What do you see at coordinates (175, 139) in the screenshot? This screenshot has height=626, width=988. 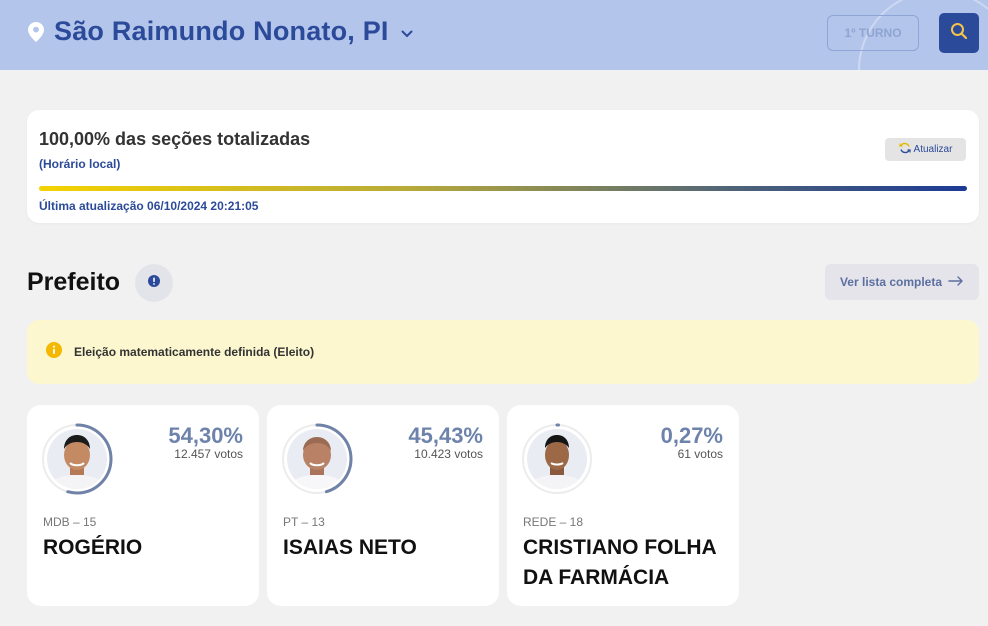 I see `totalization-title: 100,00% das seções totalizadas` at bounding box center [175, 139].